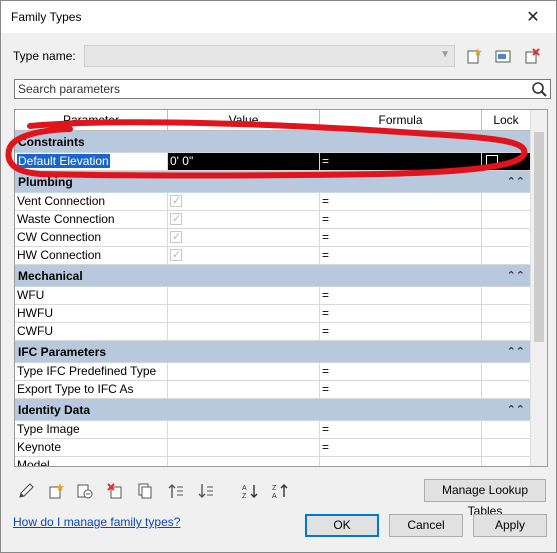 The height and width of the screenshot is (553, 557). Describe the element at coordinates (532, 56) in the screenshot. I see `delete-type-button` at that location.